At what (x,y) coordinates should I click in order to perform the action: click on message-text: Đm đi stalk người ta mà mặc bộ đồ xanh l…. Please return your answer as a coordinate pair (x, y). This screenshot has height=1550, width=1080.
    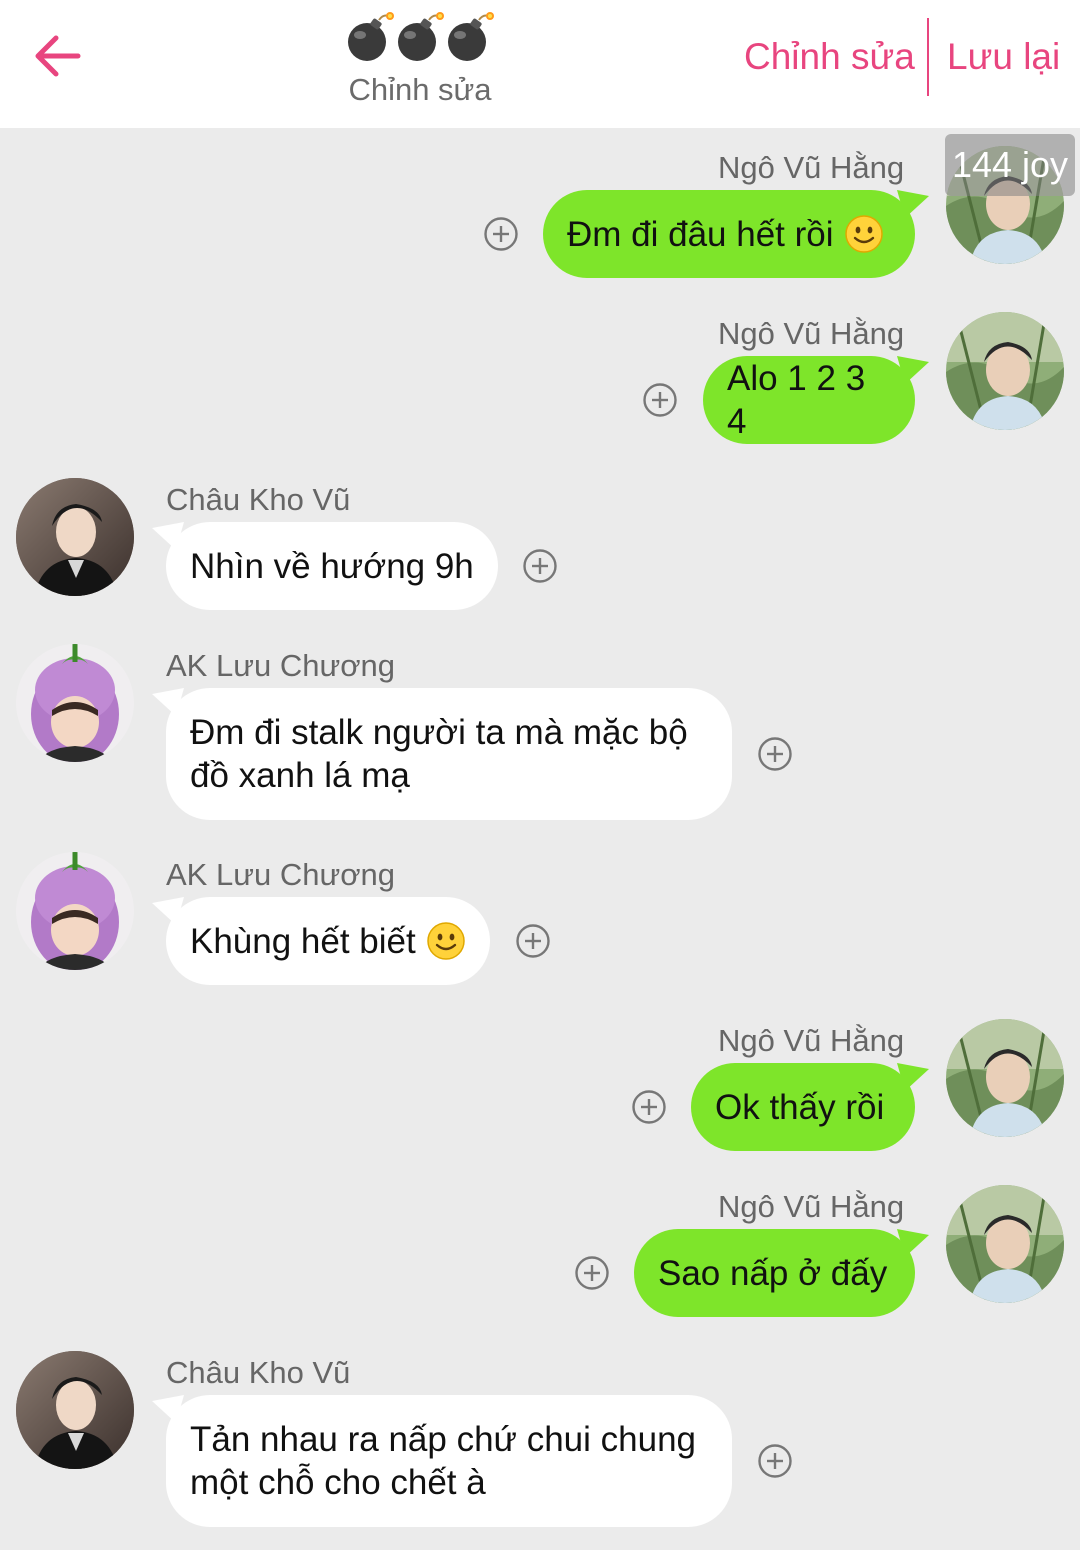
    Looking at the image, I should click on (439, 754).